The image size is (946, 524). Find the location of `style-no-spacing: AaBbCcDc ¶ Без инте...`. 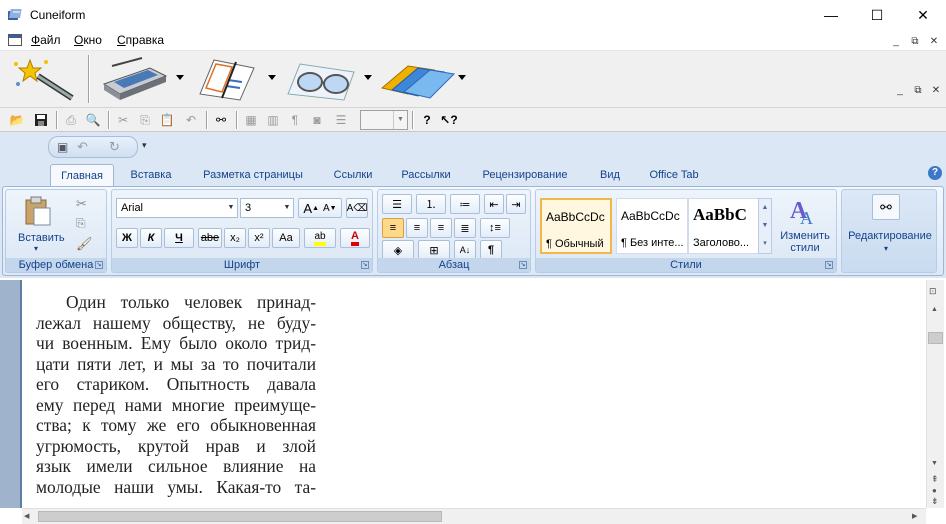

style-no-spacing: AaBbCcDc ¶ Без инте... is located at coordinates (652, 226).